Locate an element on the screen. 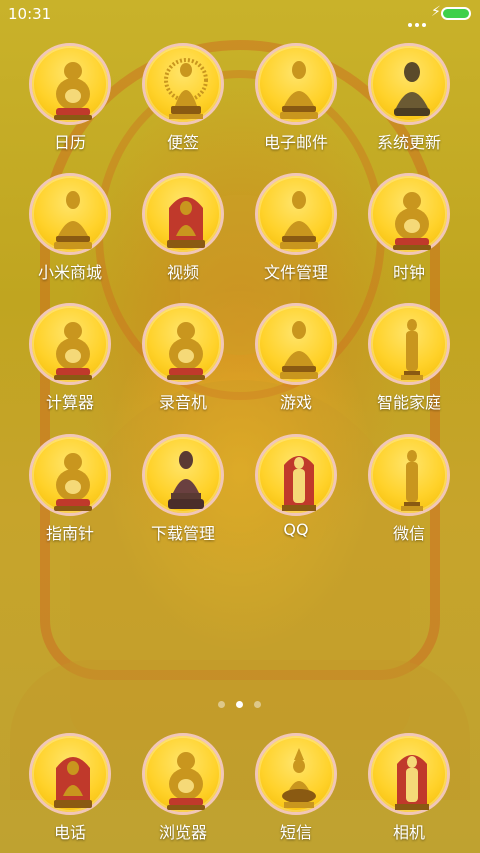 The width and height of the screenshot is (480, 853). app-label: 文件管理 is located at coordinates (295, 272).